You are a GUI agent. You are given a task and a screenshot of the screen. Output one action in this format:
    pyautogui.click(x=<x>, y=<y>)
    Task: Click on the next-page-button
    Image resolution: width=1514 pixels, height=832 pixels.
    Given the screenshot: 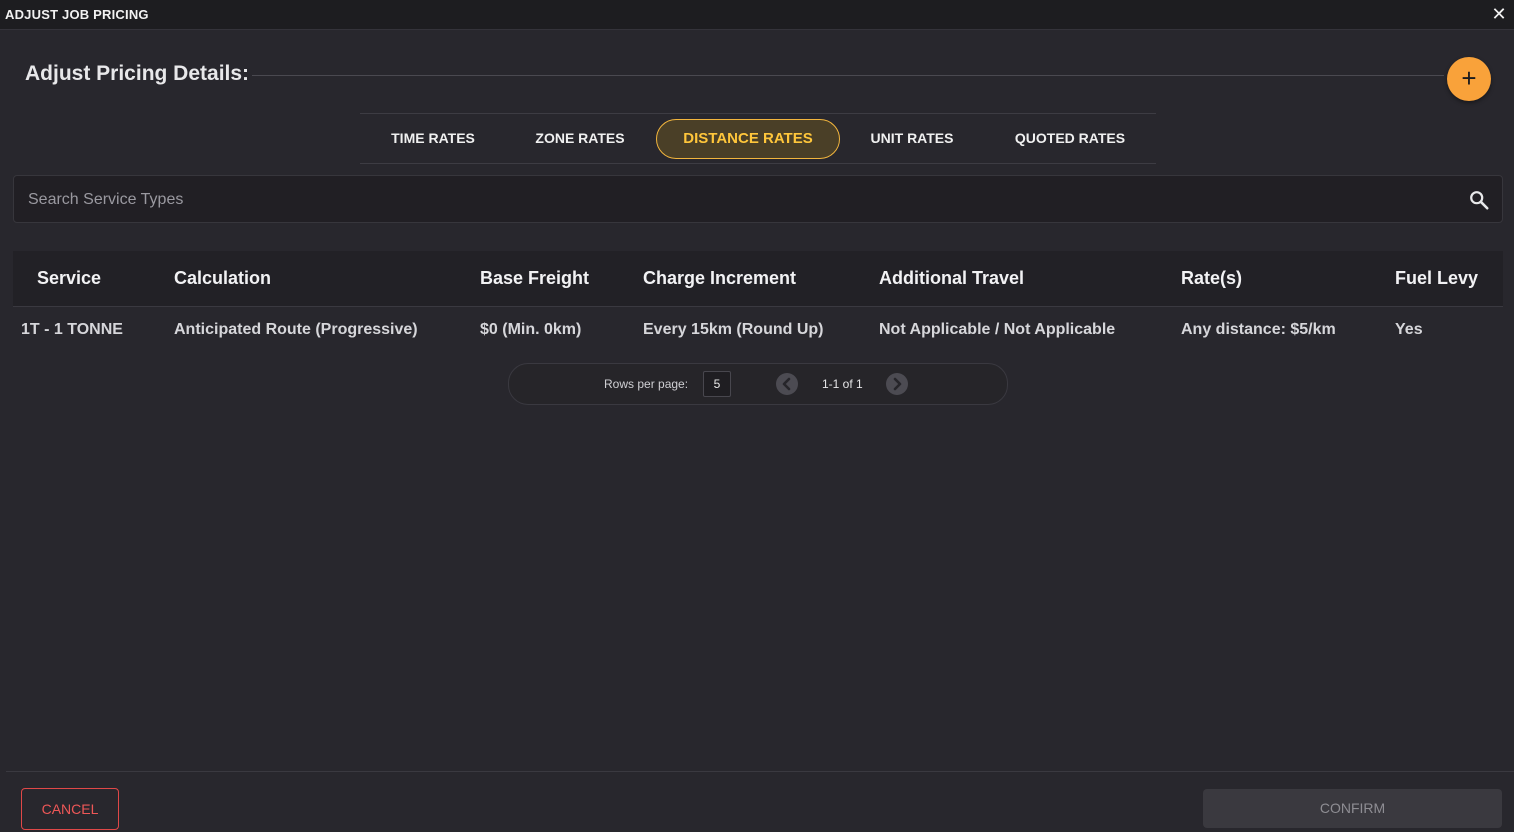 What is the action you would take?
    pyautogui.click(x=897, y=384)
    